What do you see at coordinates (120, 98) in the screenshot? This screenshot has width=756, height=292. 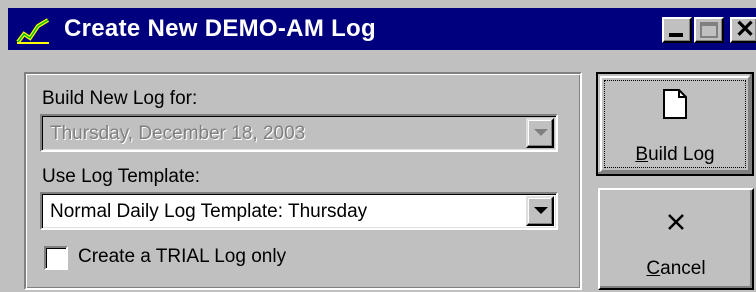 I see `build-for-label: Build New Log for:` at bounding box center [120, 98].